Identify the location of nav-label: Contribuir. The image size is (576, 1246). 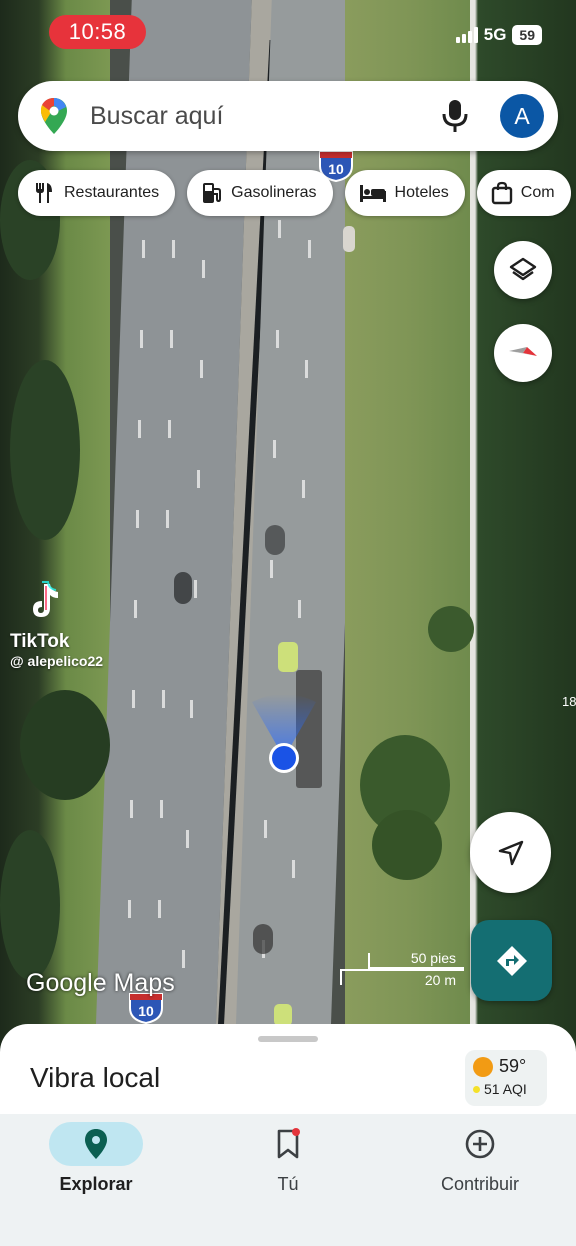
(480, 1184).